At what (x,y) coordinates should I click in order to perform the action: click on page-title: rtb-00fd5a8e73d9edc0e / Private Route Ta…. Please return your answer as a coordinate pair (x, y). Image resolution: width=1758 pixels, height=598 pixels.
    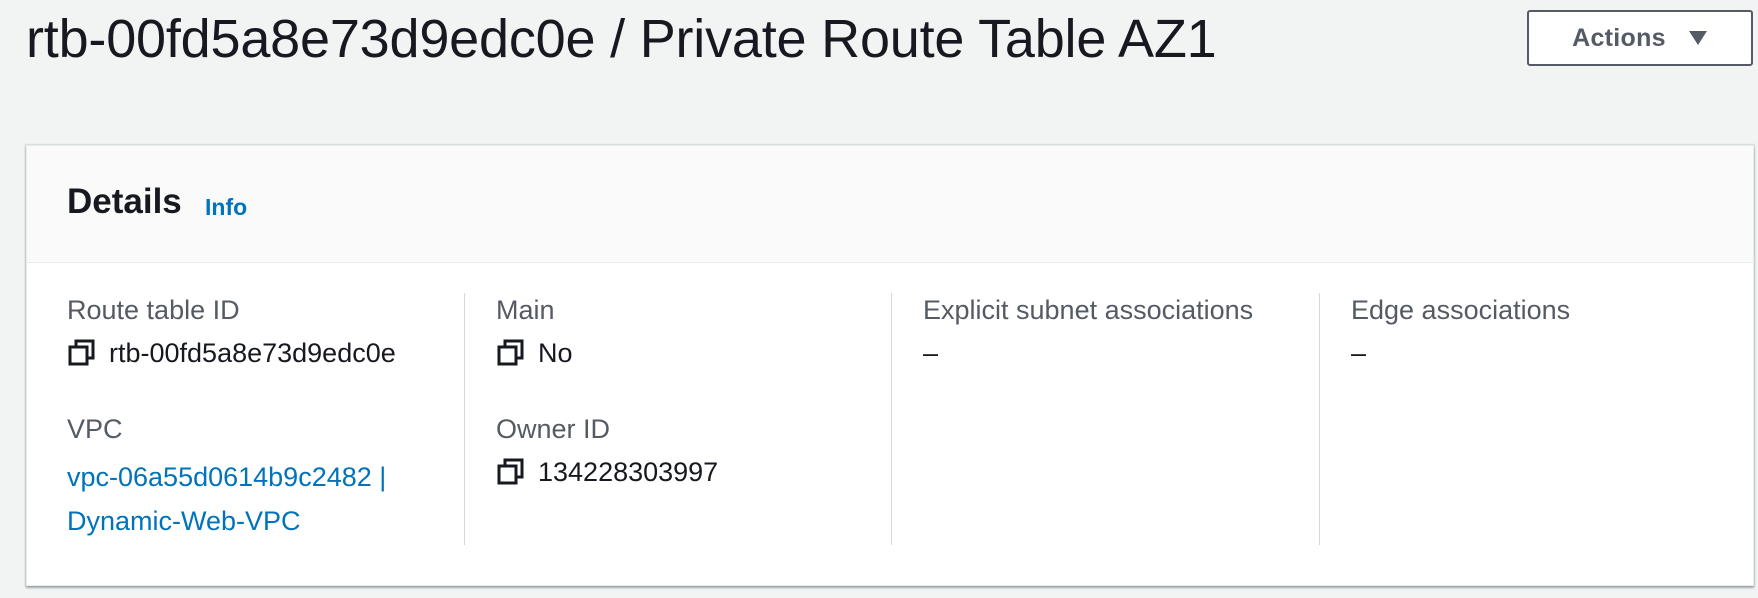
    Looking at the image, I should click on (621, 39).